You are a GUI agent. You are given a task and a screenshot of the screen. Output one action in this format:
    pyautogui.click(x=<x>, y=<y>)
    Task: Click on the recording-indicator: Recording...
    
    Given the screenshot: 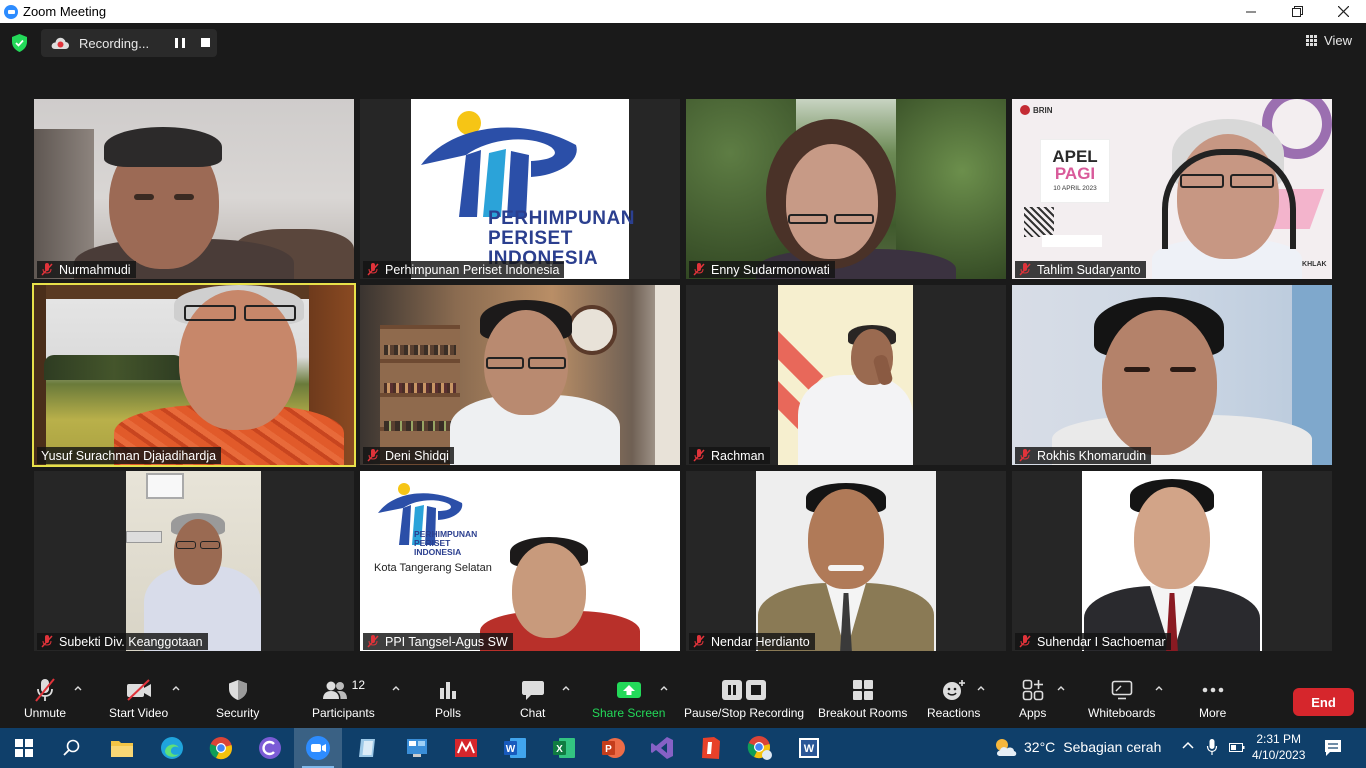 What is the action you would take?
    pyautogui.click(x=129, y=43)
    